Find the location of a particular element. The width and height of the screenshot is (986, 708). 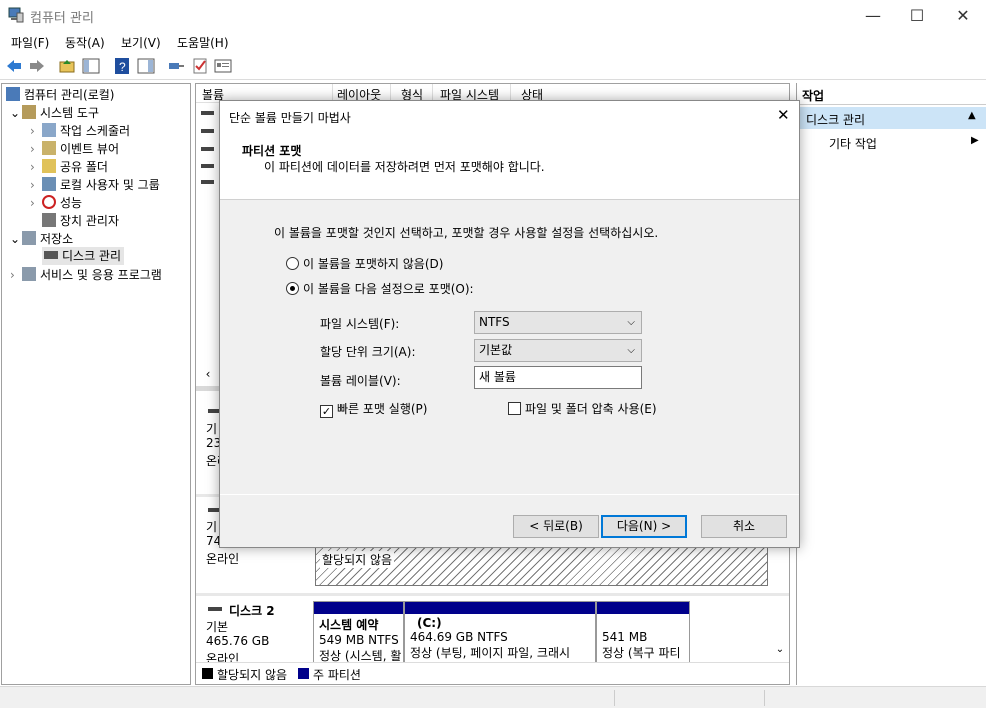

actions-more-label: 기타 작업 is located at coordinates (853, 144).